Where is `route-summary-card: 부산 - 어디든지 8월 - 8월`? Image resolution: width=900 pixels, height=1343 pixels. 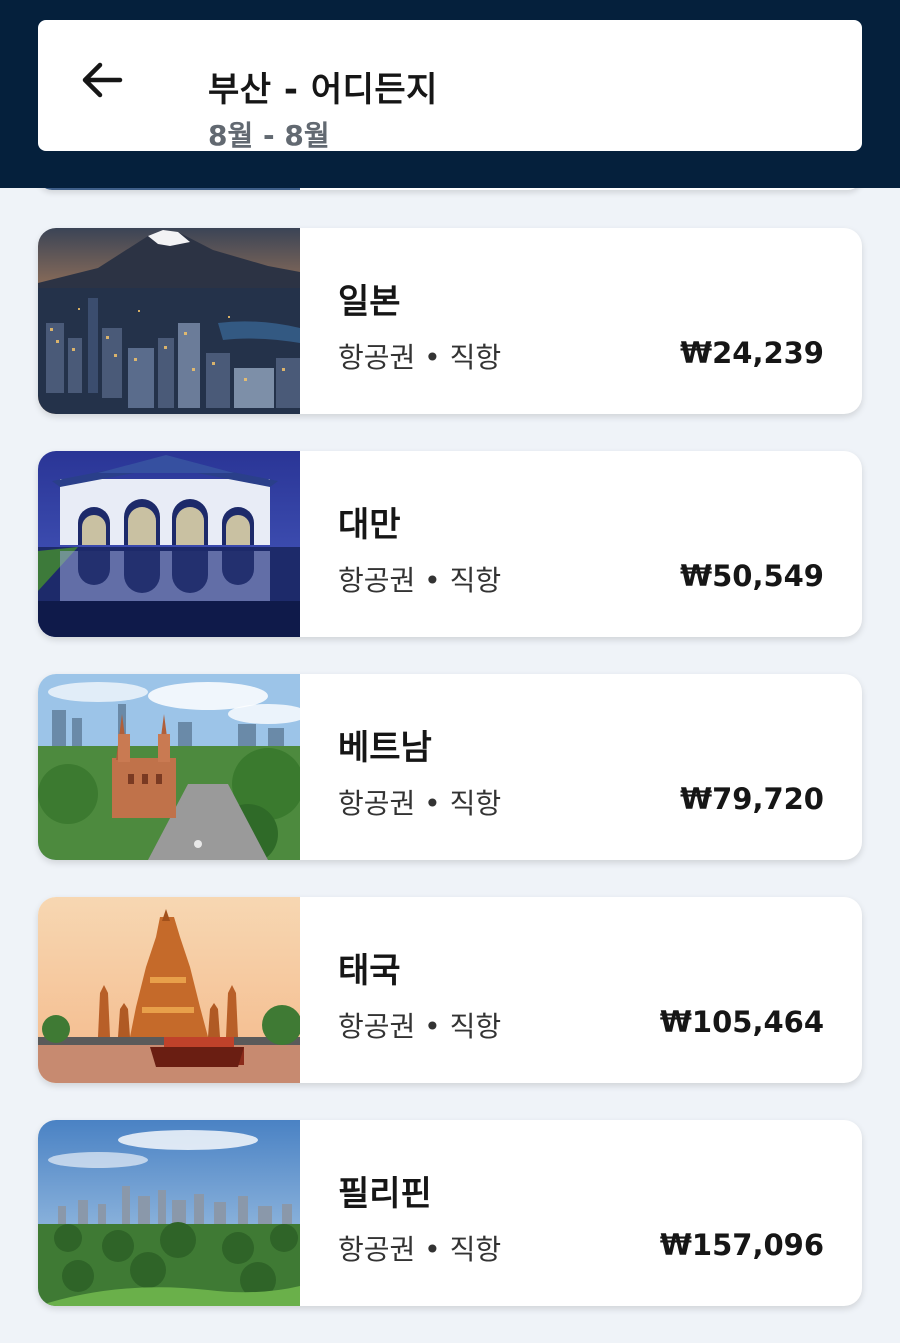 route-summary-card: 부산 - 어디든지 8월 - 8월 is located at coordinates (450, 86).